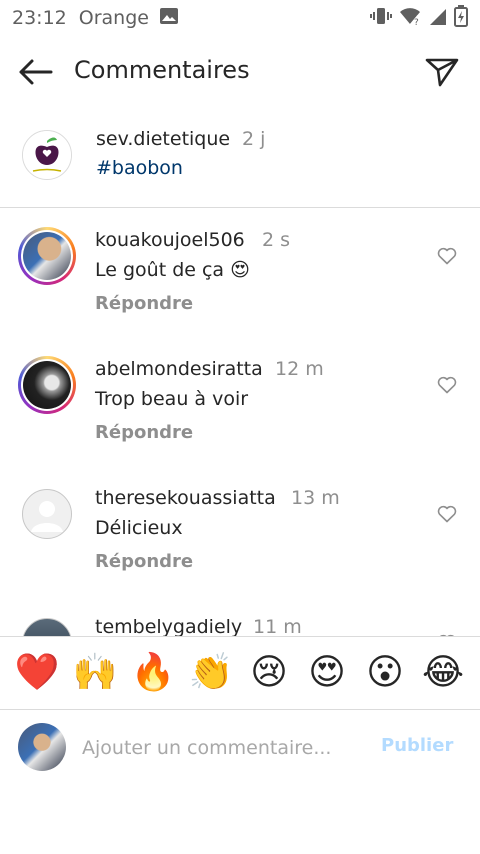 Image resolution: width=480 pixels, height=854 pixels. What do you see at coordinates (381, 18) in the screenshot?
I see `vibrate-icon` at bounding box center [381, 18].